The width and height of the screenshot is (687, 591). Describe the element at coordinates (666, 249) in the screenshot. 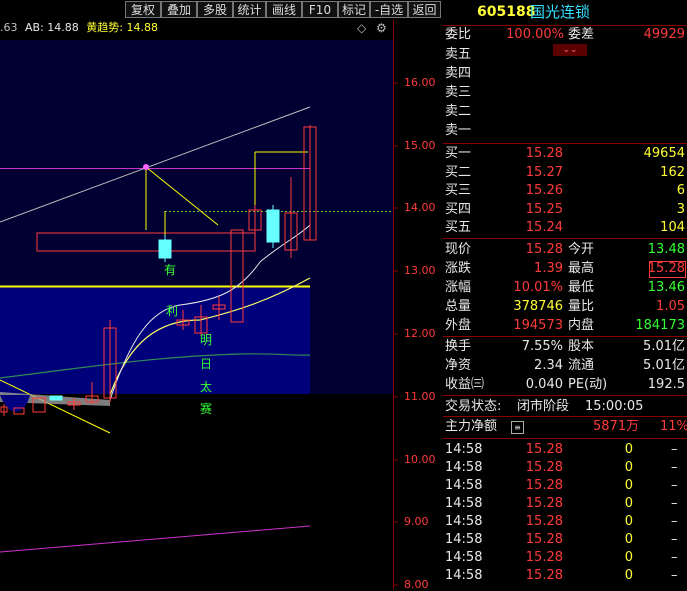

I see `quote-value: 13.48` at that location.